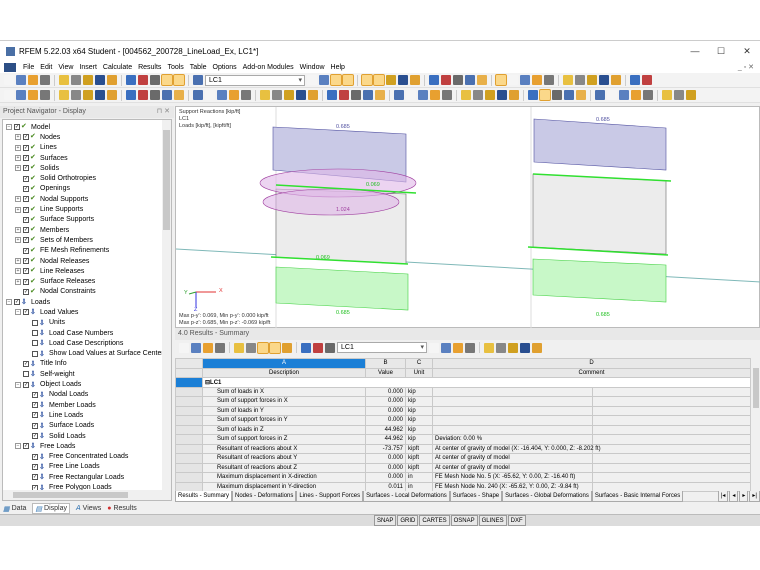 This screenshot has height=570, width=760. I want to click on results-tab-surfaces-global-deformations: Surfaces - Global Deformations, so click(547, 496).